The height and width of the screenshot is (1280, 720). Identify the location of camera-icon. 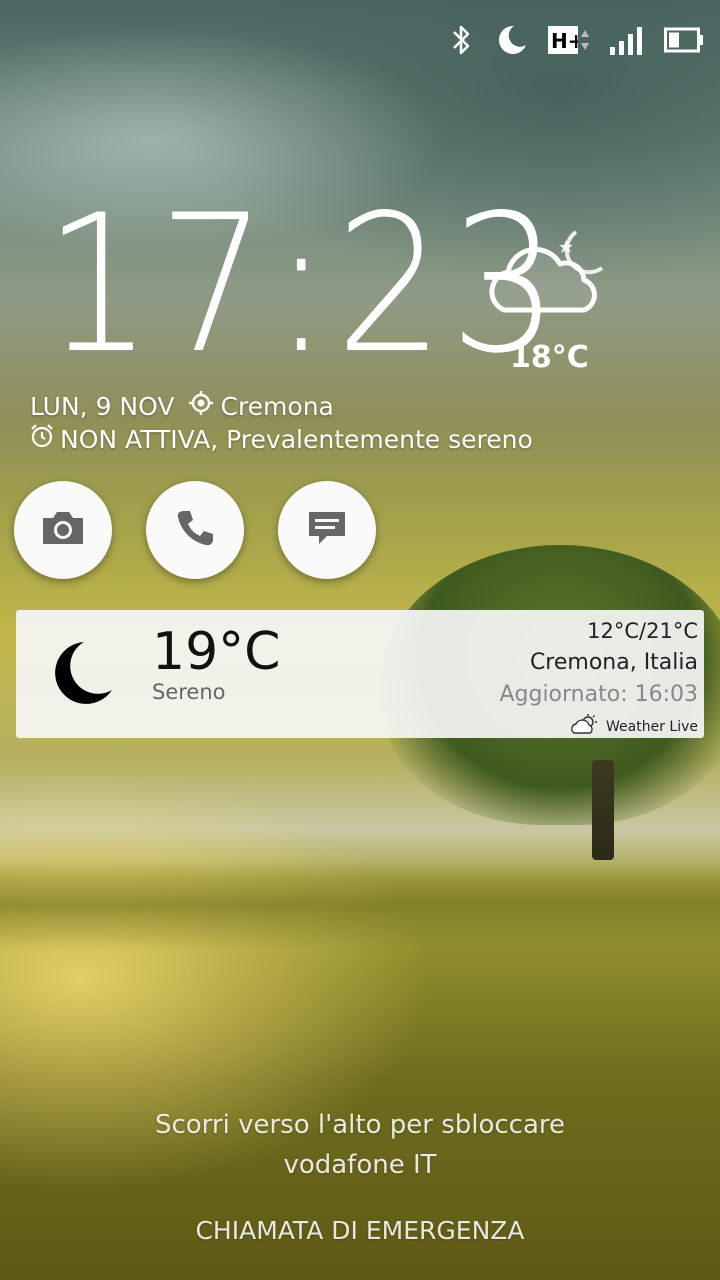
(63, 530).